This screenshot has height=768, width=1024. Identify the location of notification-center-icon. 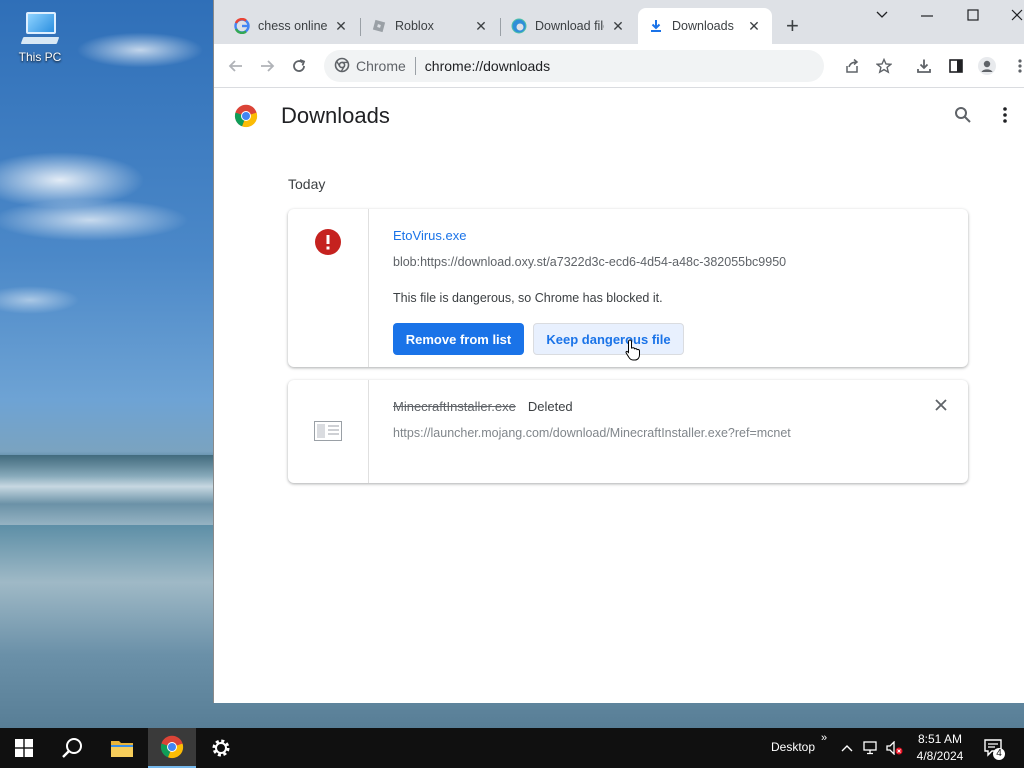
(994, 748).